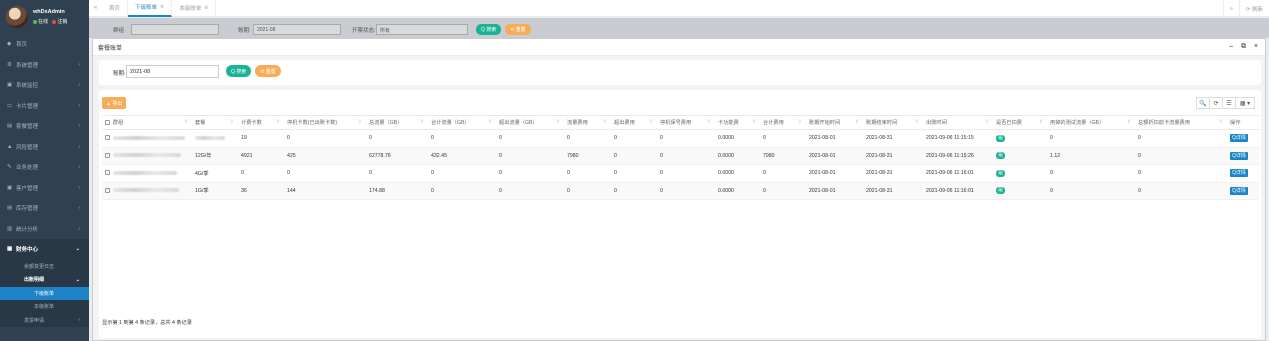  I want to click on username: whDxAdmin, so click(49, 12).